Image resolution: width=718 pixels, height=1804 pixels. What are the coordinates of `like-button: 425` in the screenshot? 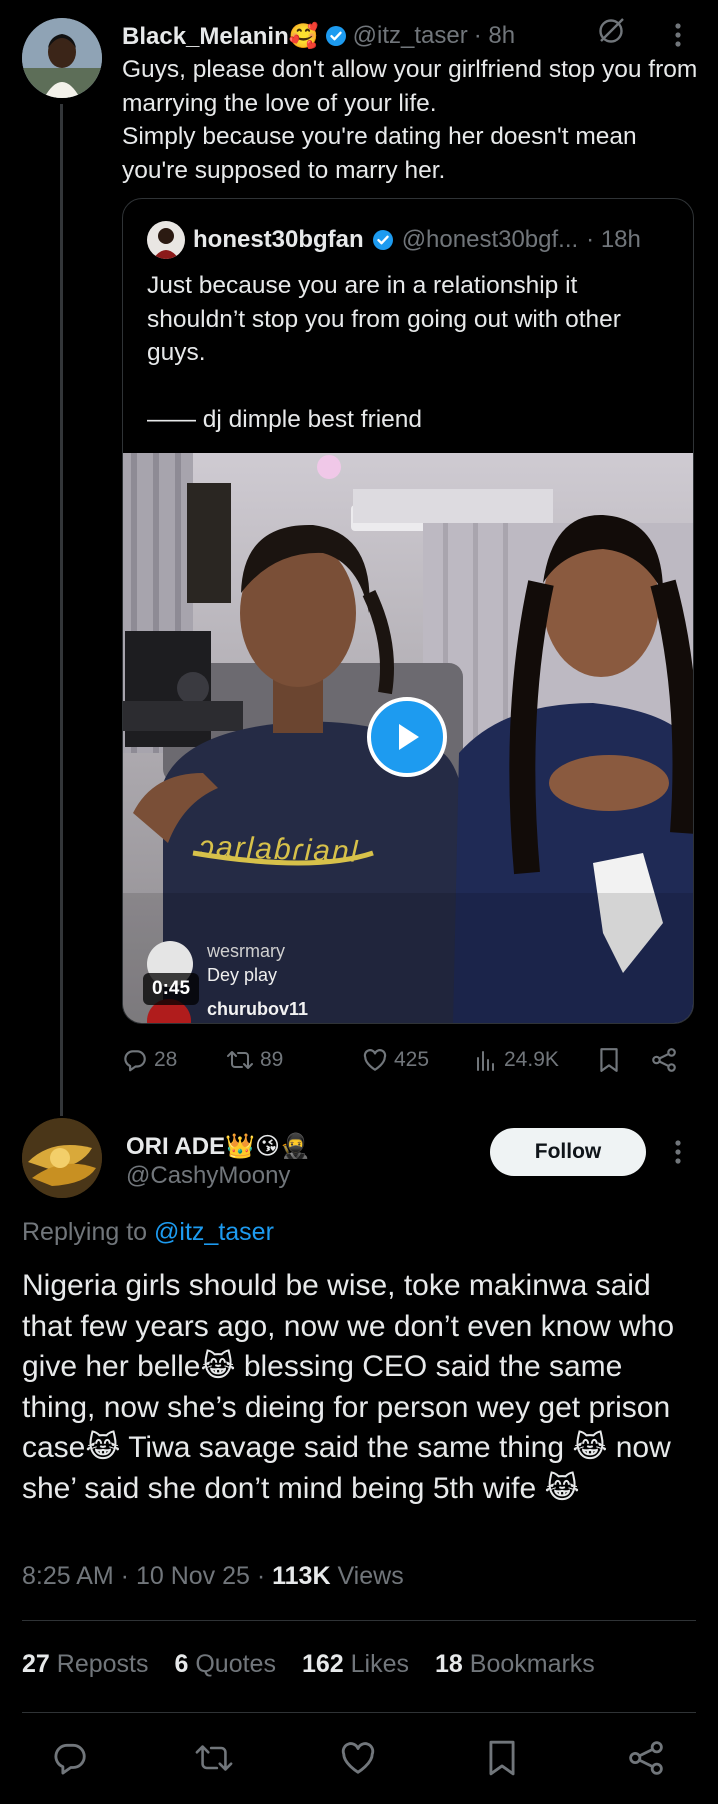 It's located at (395, 1060).